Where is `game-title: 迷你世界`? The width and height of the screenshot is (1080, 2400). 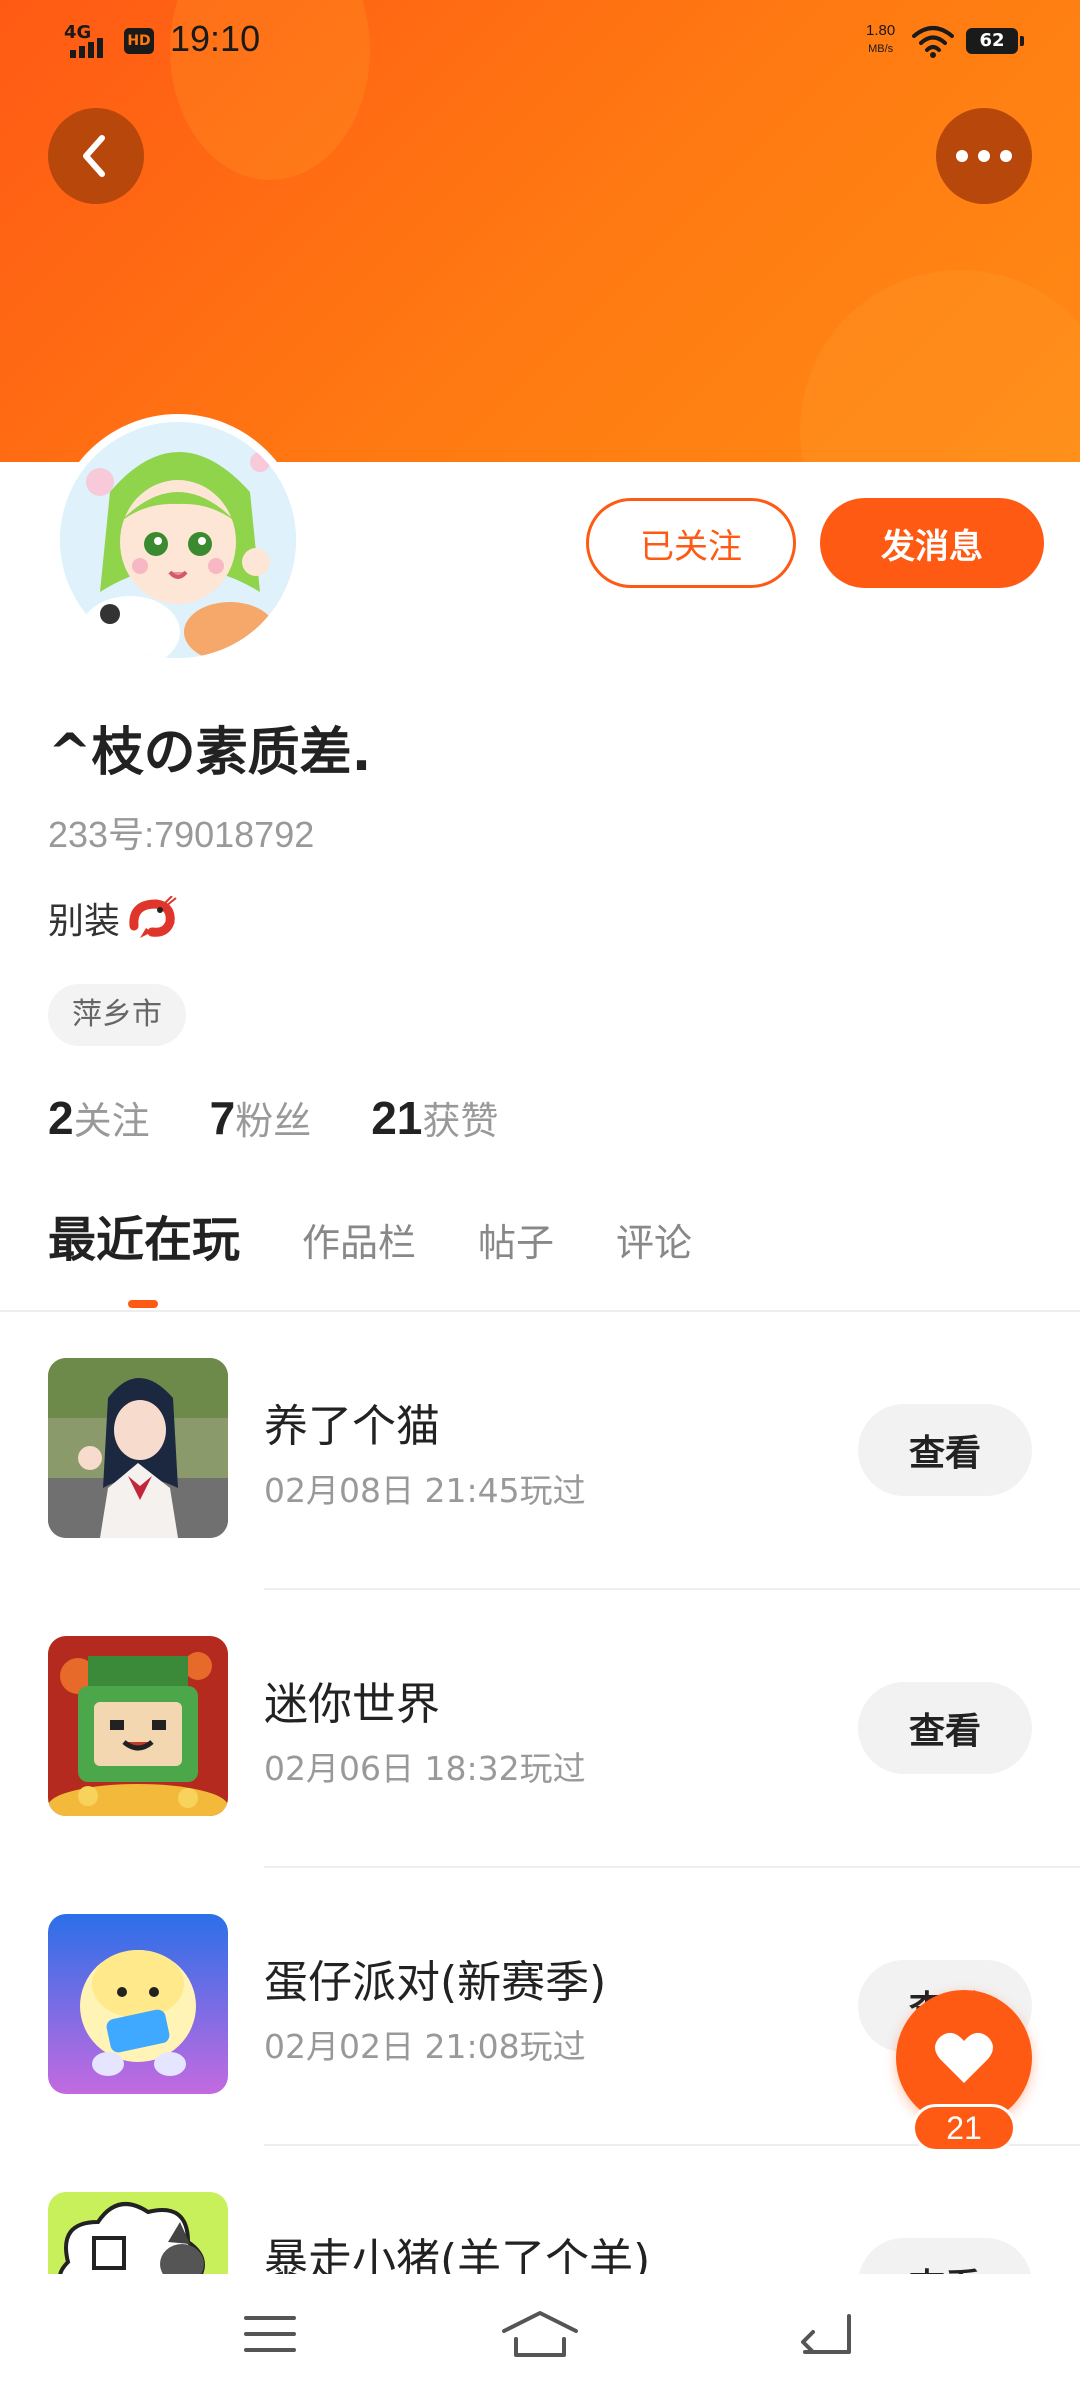 game-title: 迷你世界 is located at coordinates (352, 1704).